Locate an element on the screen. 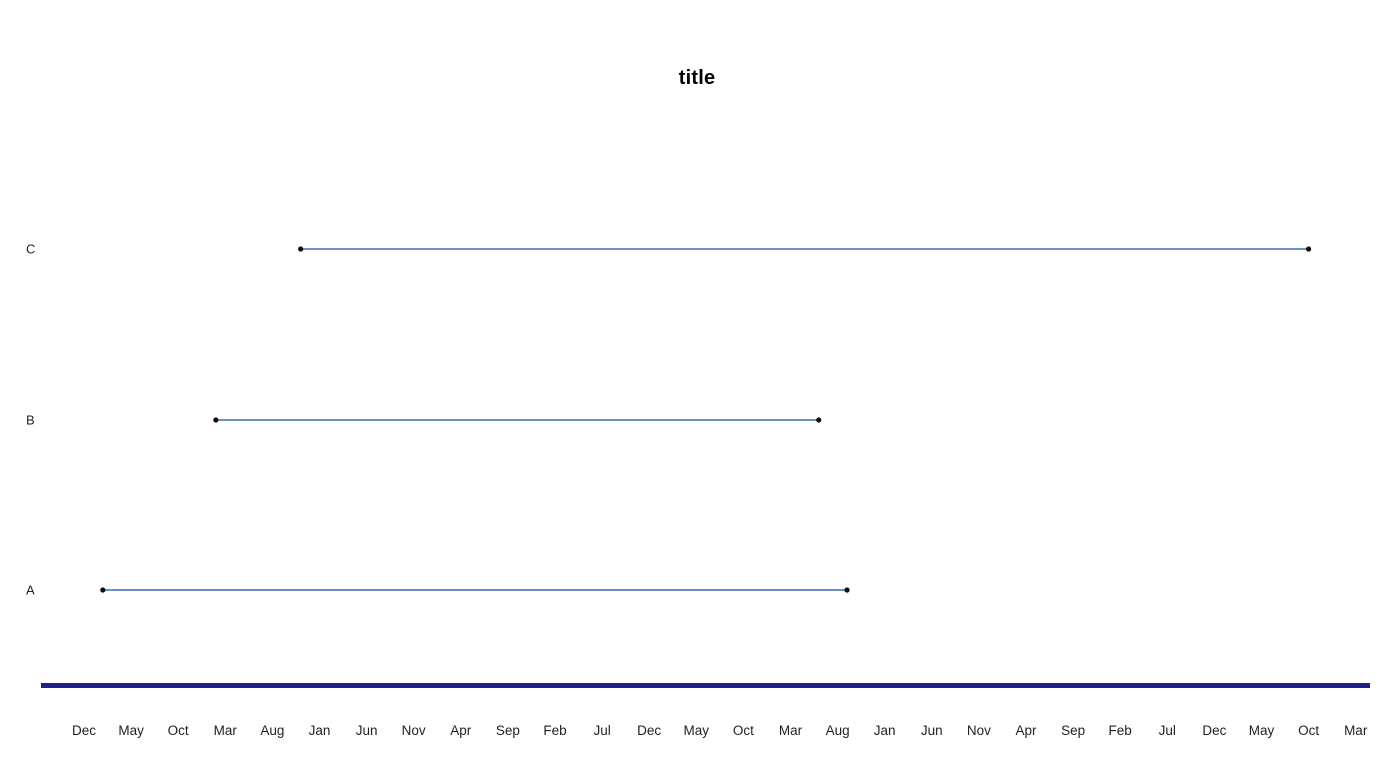  timeline-bar-c is located at coordinates (805, 249).